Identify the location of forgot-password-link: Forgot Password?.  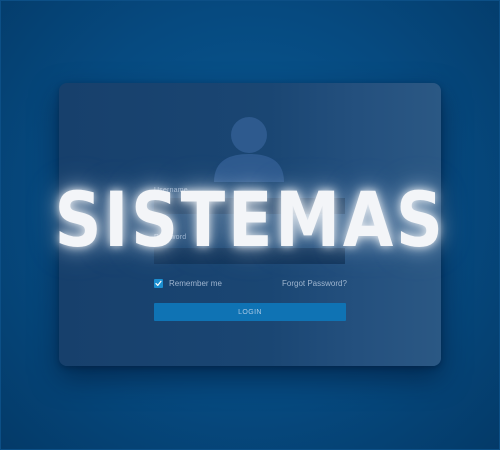
(314, 283).